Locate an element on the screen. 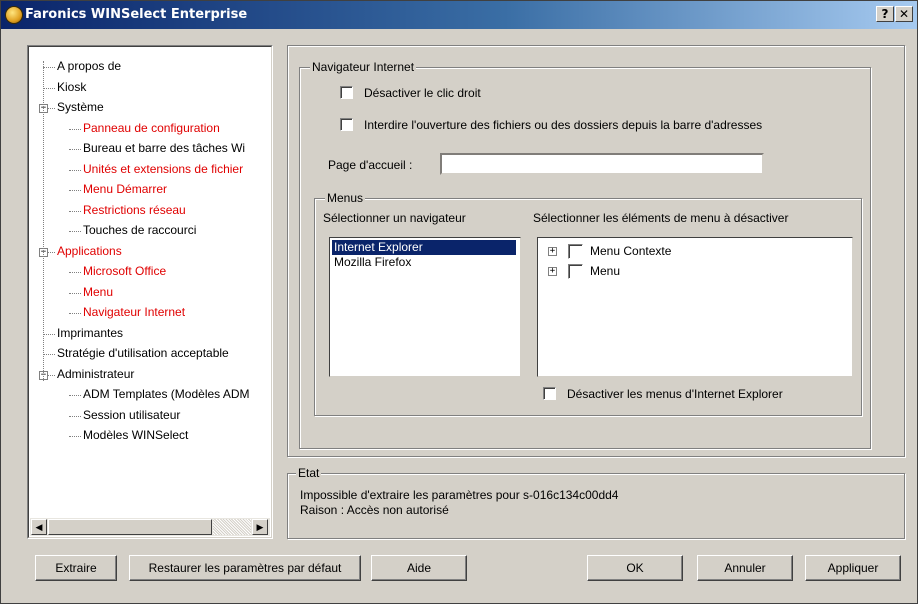 This screenshot has height=604, width=918. menu-items-tree: + Menu Contexte + Menu is located at coordinates (695, 307).